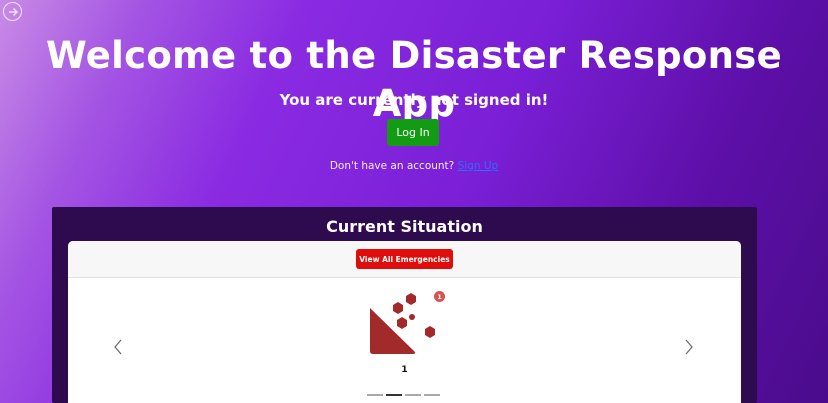 This screenshot has width=828, height=403. What do you see at coordinates (408, 325) in the screenshot?
I see `landslide-icon` at bounding box center [408, 325].